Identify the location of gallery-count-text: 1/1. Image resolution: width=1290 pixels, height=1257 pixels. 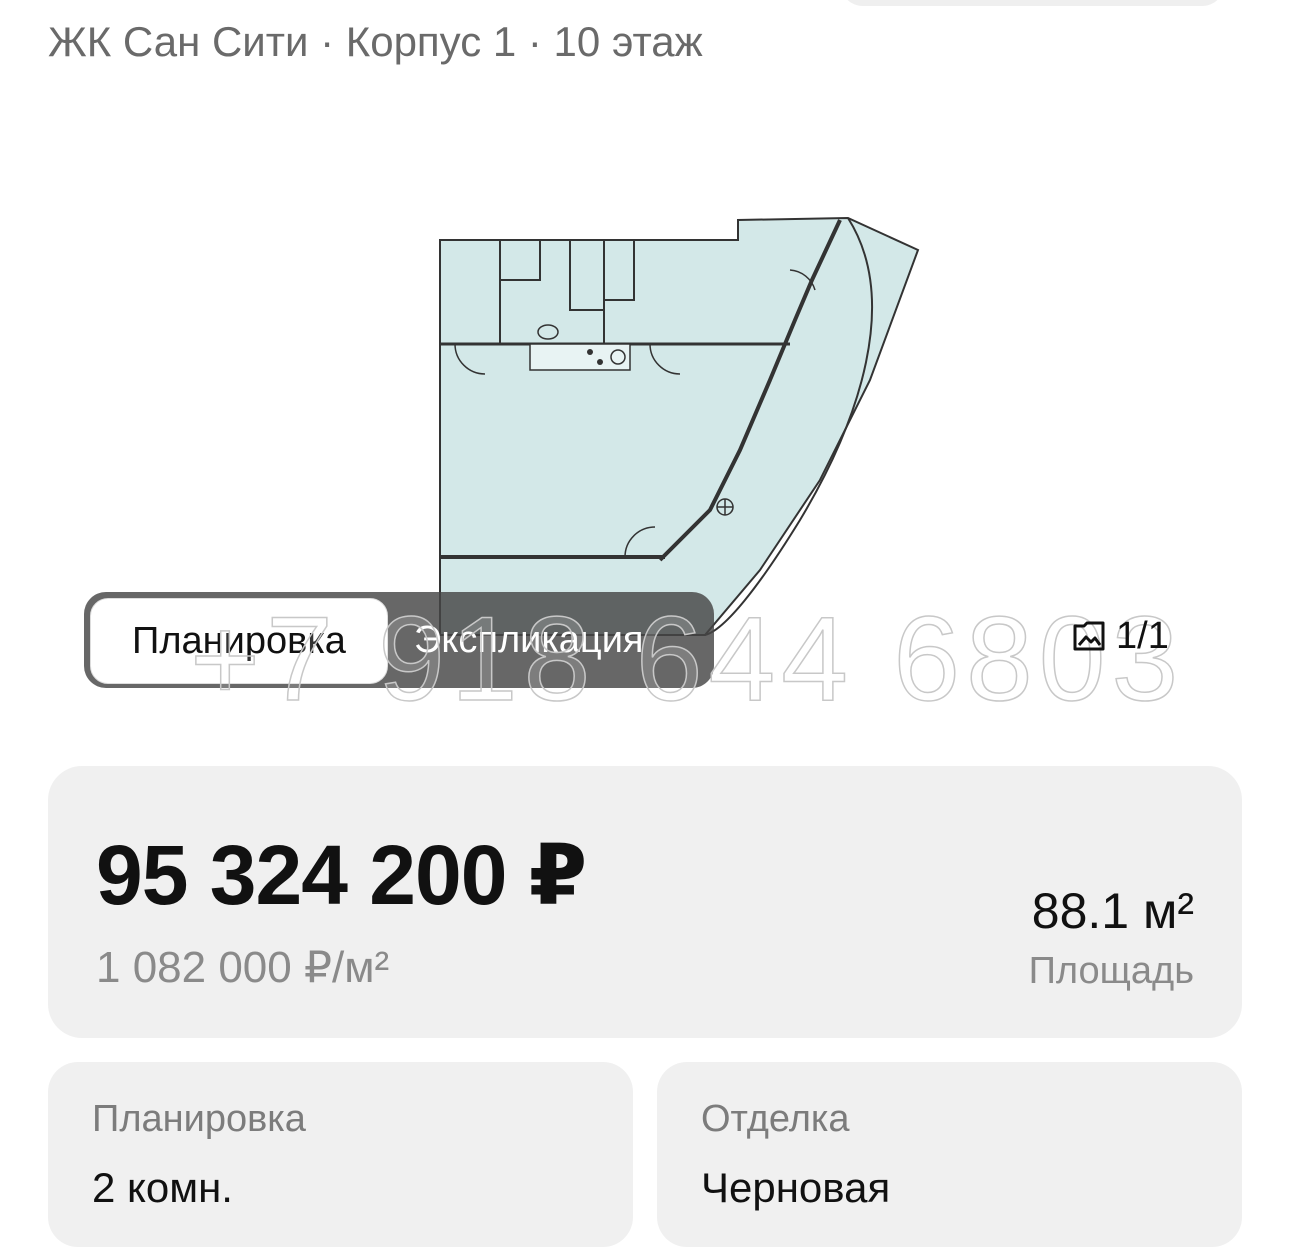
(1142, 635).